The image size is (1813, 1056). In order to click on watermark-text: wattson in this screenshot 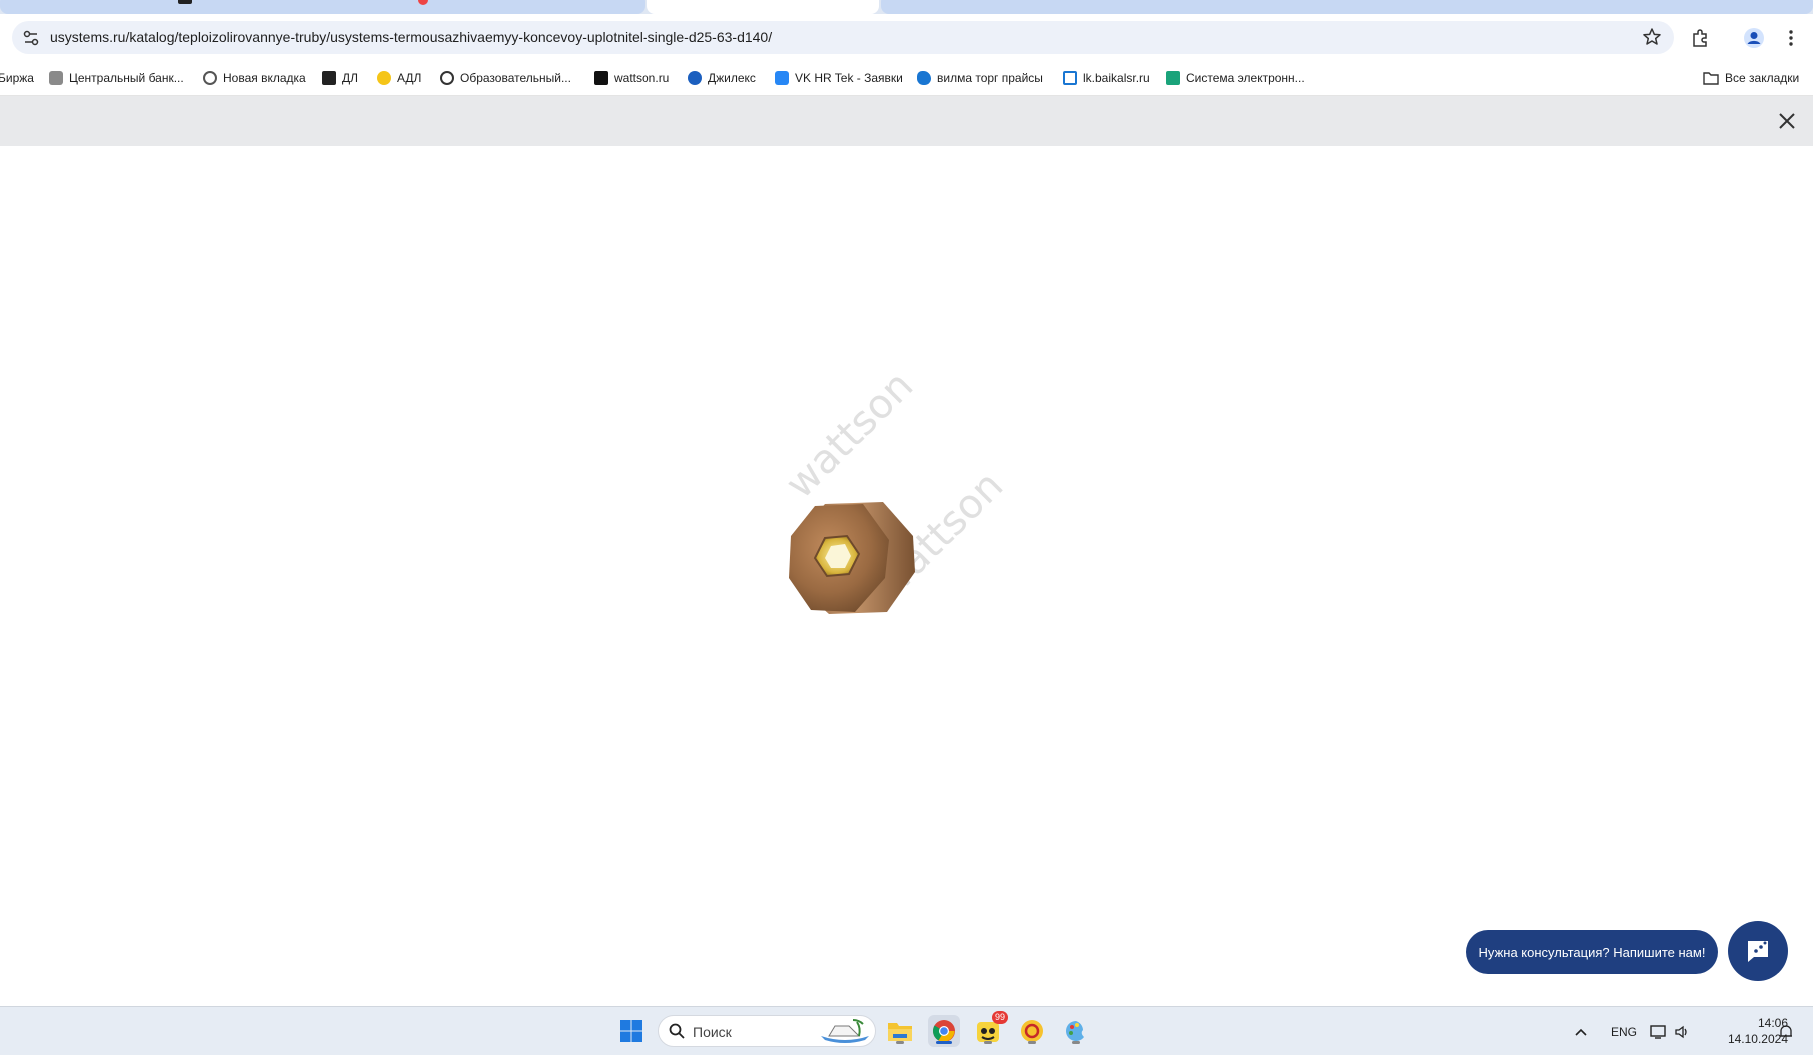, I will do `click(850, 435)`.